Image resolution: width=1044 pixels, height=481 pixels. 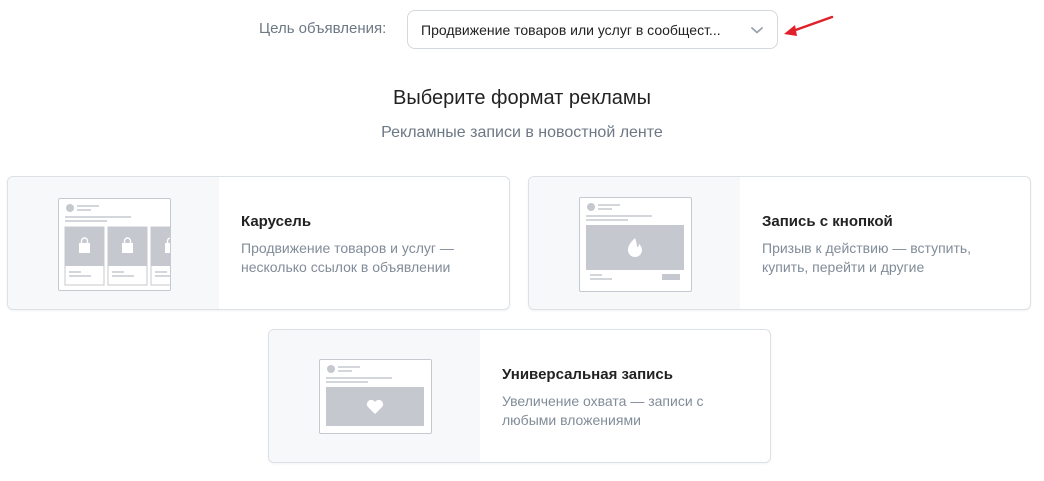 I want to click on universal-post-mockup, so click(x=375, y=396).